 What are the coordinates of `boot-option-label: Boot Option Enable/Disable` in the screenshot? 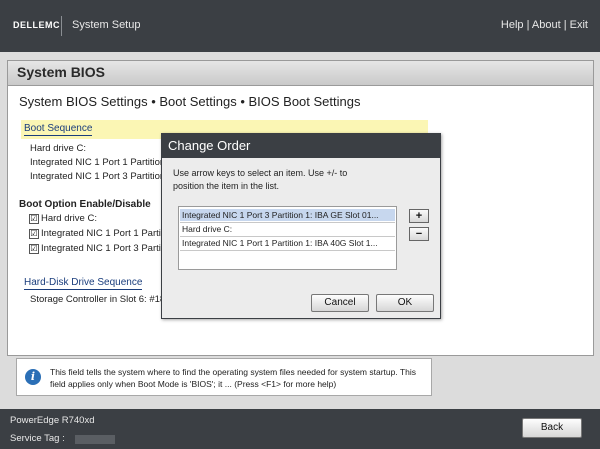 It's located at (85, 204).